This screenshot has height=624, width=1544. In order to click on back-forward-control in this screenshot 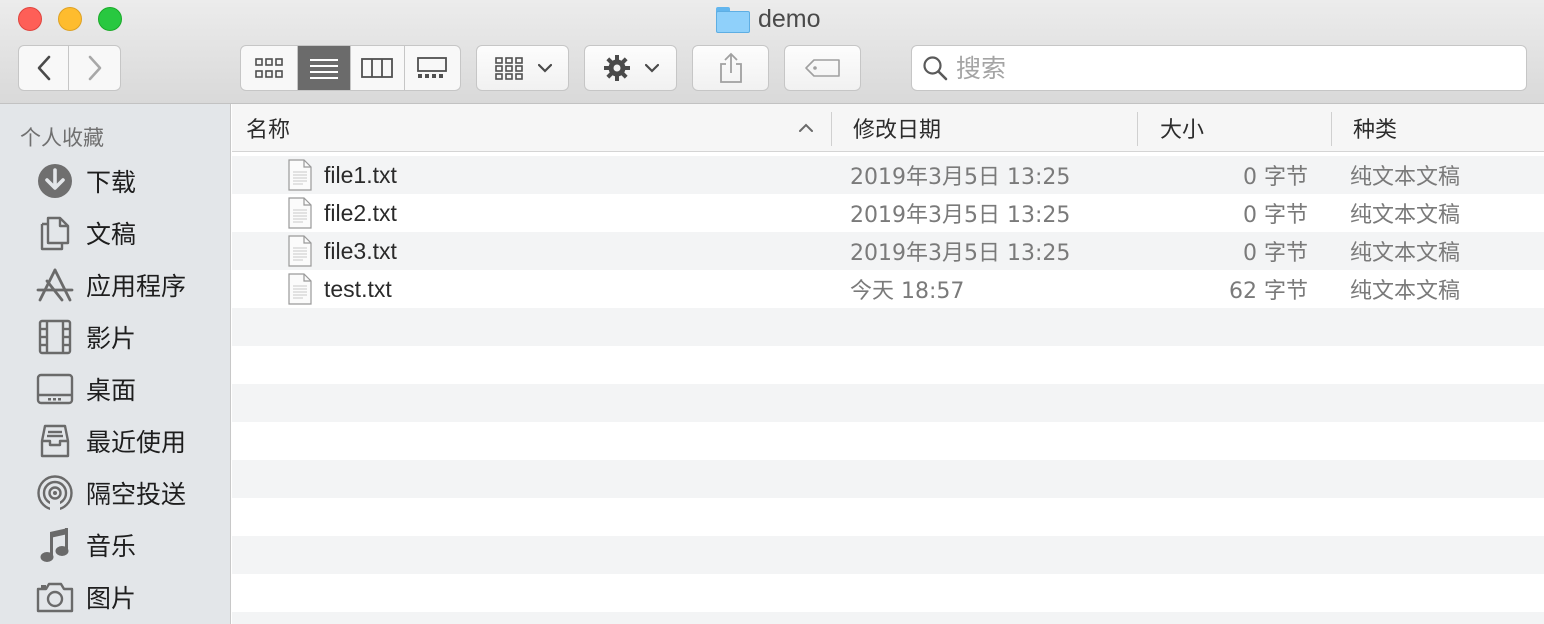, I will do `click(69, 68)`.